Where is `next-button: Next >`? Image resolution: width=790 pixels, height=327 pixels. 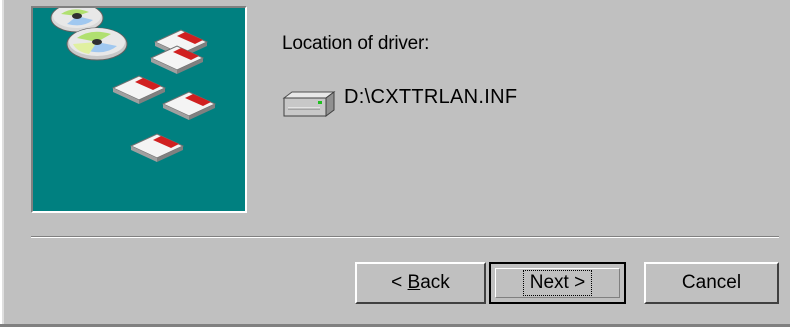 next-button: Next > is located at coordinates (557, 283).